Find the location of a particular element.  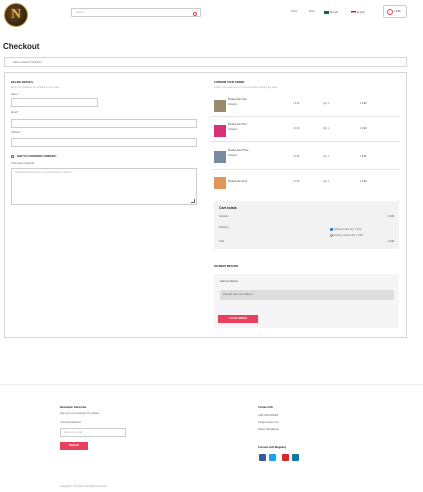

totals-heading: Cart totals is located at coordinates (228, 208).